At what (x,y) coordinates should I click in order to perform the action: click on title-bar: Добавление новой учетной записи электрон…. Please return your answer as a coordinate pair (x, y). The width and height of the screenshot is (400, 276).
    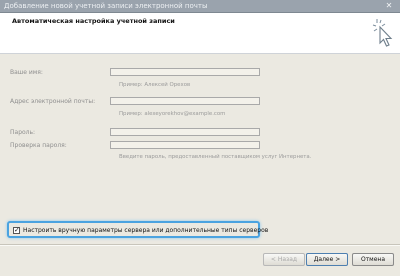
    Looking at the image, I should click on (200, 6).